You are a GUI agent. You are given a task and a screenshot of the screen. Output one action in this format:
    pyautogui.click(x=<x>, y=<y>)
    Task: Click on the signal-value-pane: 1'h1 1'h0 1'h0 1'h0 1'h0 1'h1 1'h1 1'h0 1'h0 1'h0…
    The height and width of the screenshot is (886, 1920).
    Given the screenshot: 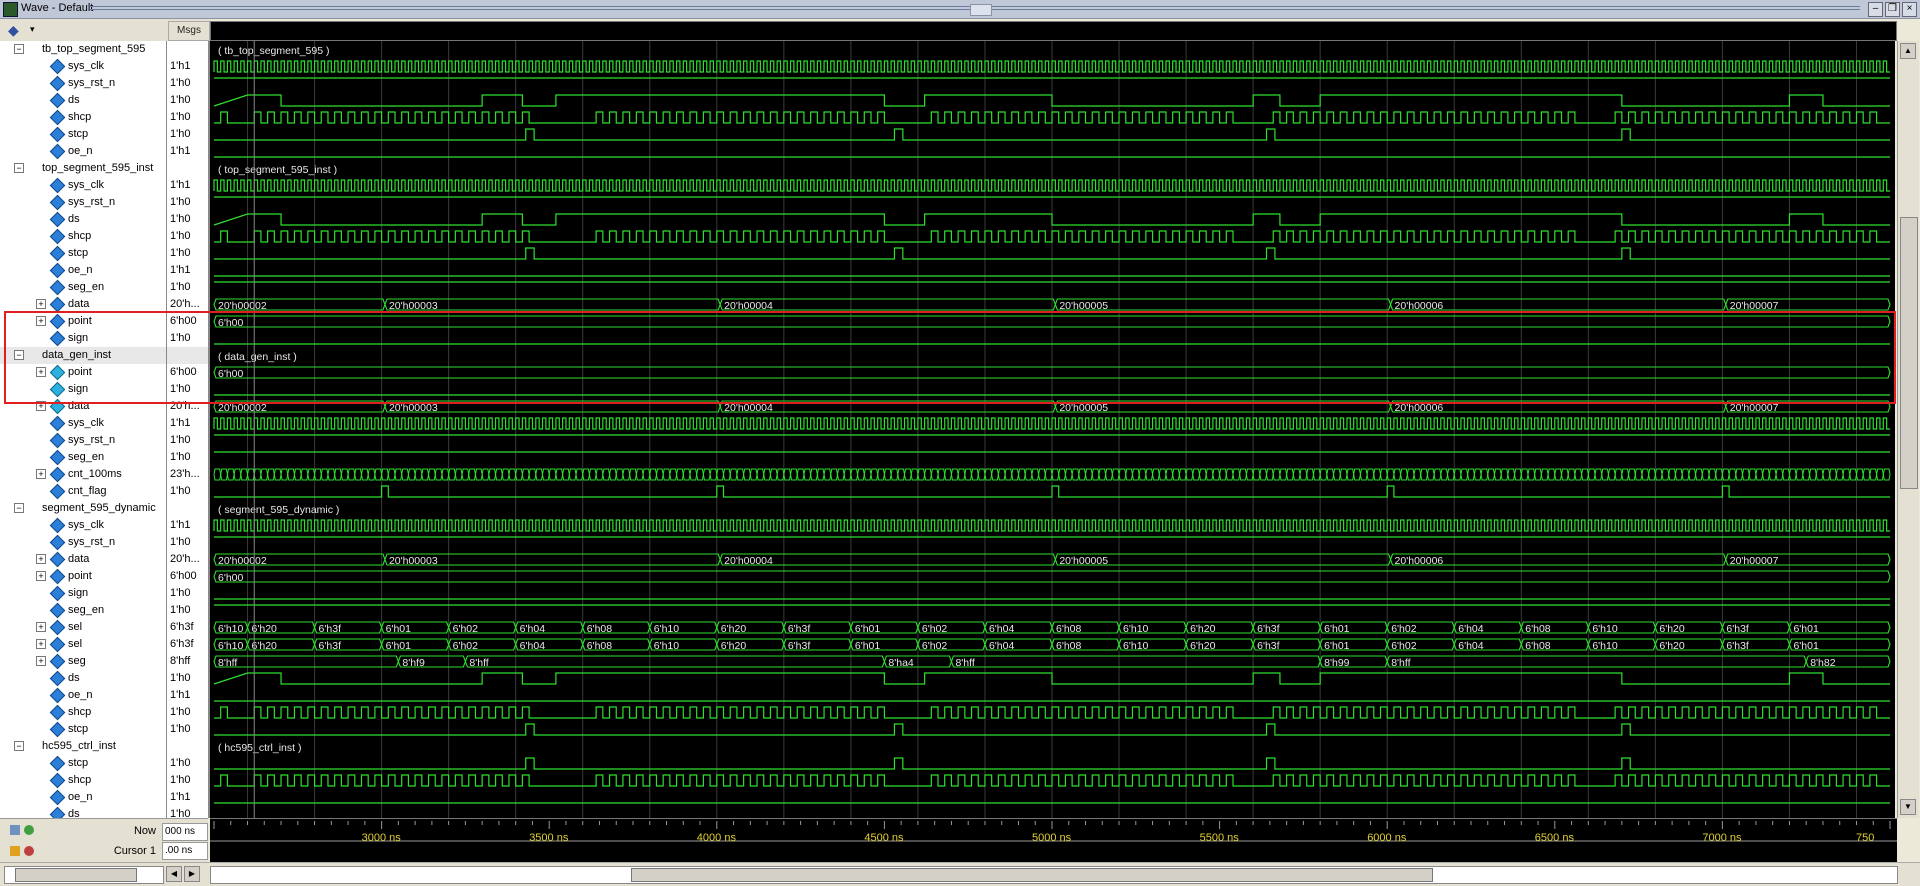 What is the action you would take?
    pyautogui.click(x=188, y=429)
    